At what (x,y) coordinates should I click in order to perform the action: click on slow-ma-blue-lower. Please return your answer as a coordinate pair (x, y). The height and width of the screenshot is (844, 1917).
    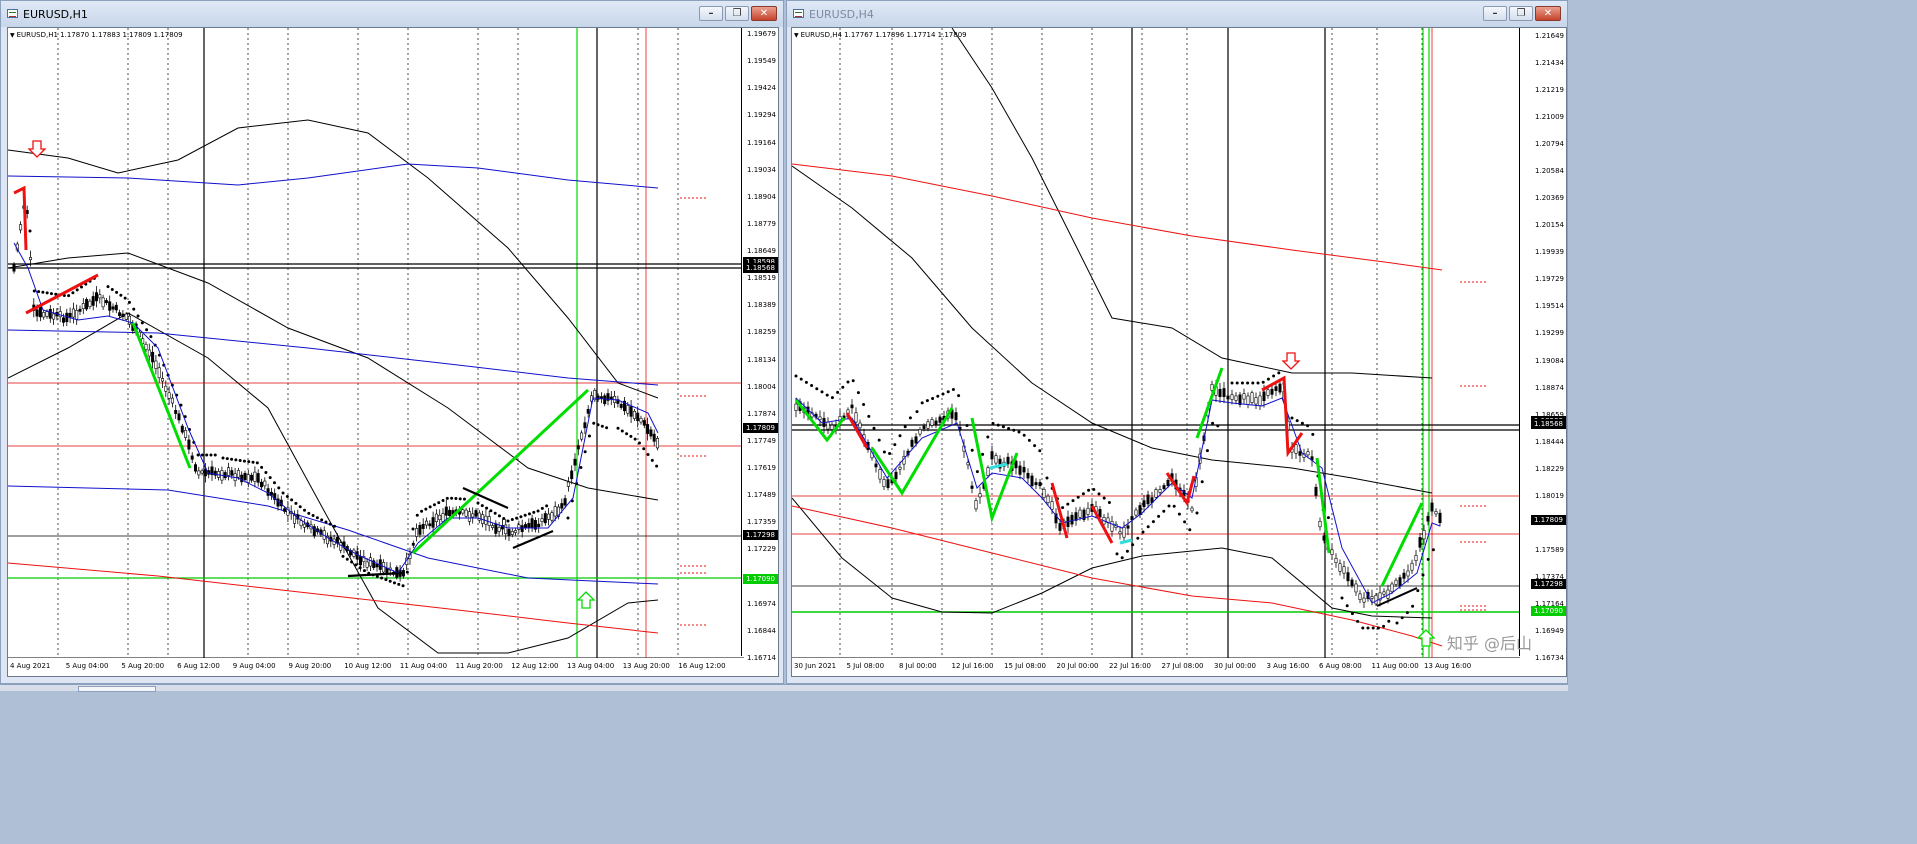
    Looking at the image, I should click on (333, 535).